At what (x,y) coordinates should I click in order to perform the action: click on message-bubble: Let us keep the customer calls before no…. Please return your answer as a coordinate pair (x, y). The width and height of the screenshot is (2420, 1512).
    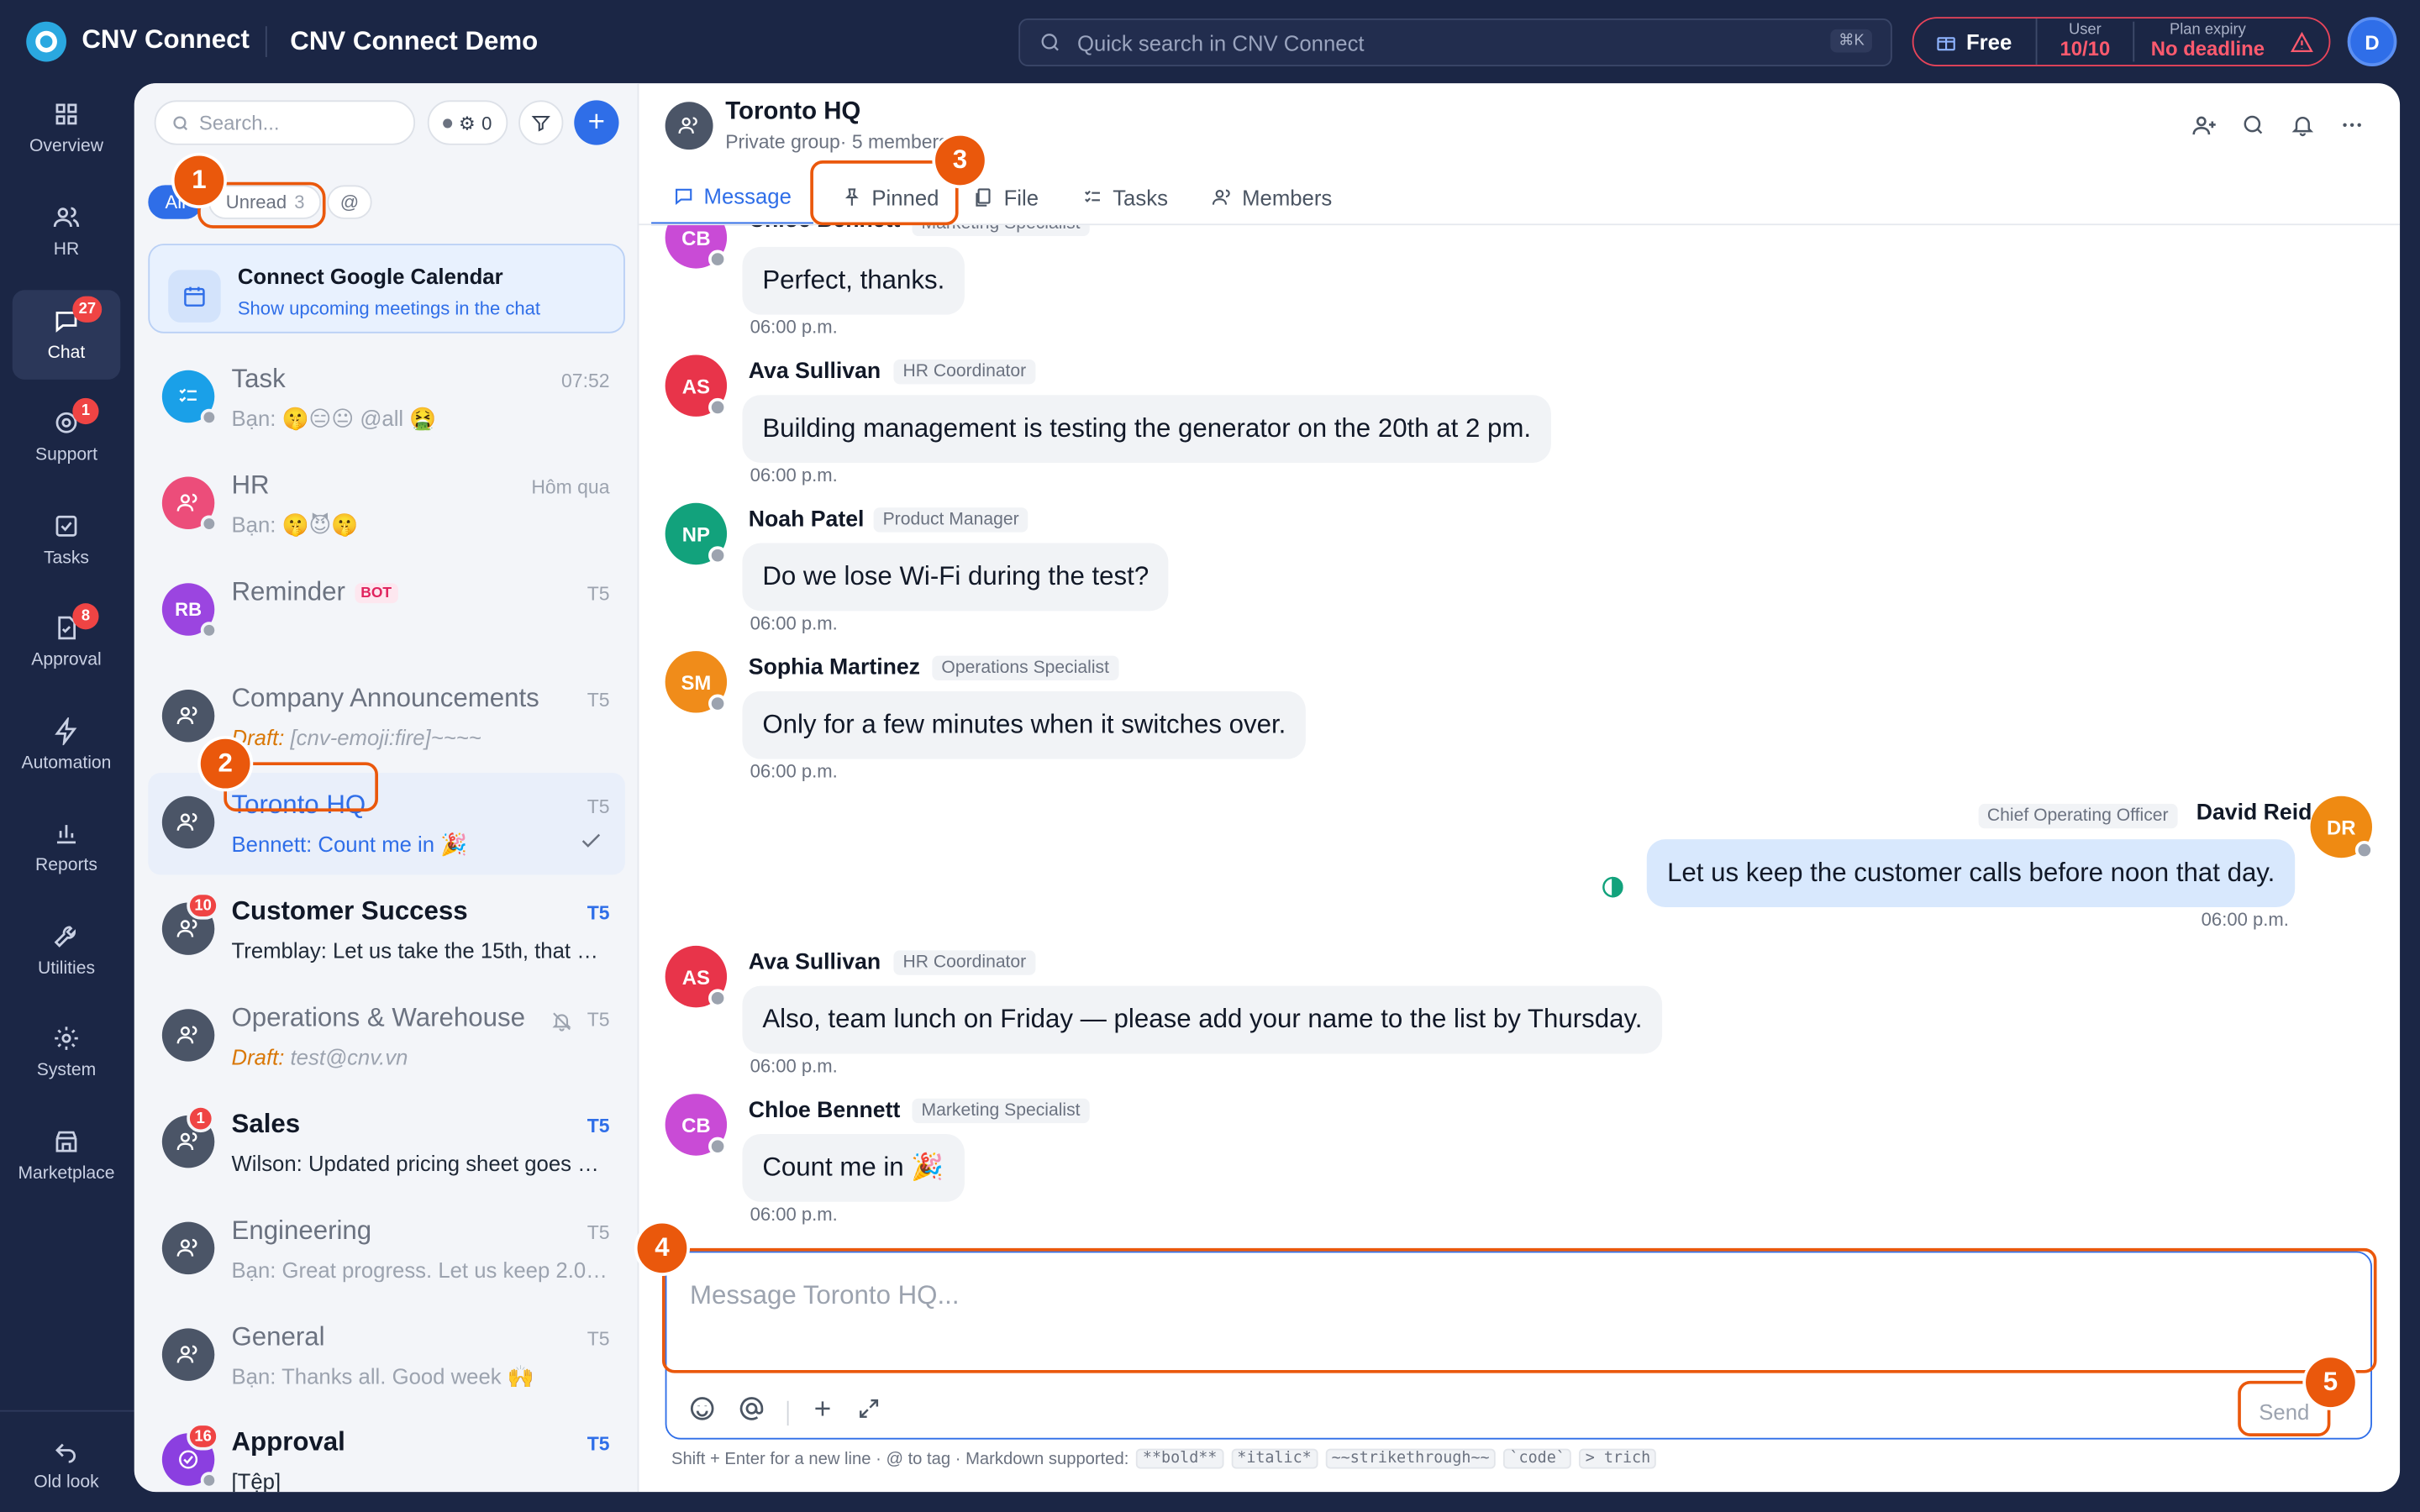
    Looking at the image, I should click on (1972, 873).